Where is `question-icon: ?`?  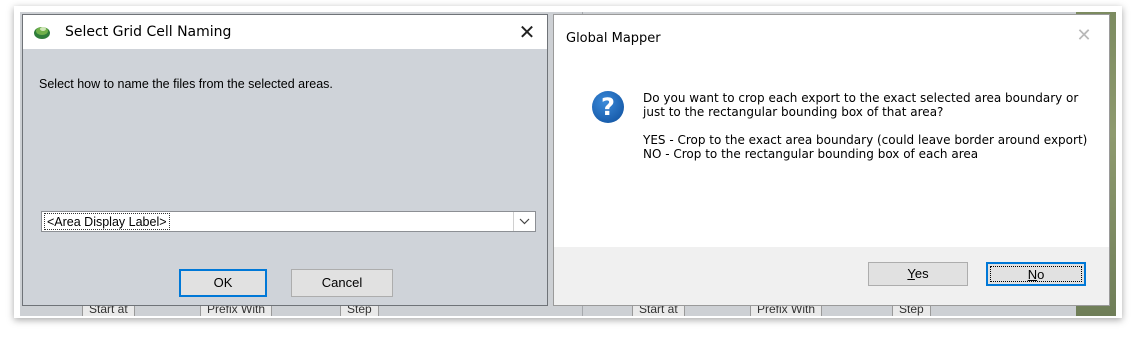 question-icon: ? is located at coordinates (608, 107).